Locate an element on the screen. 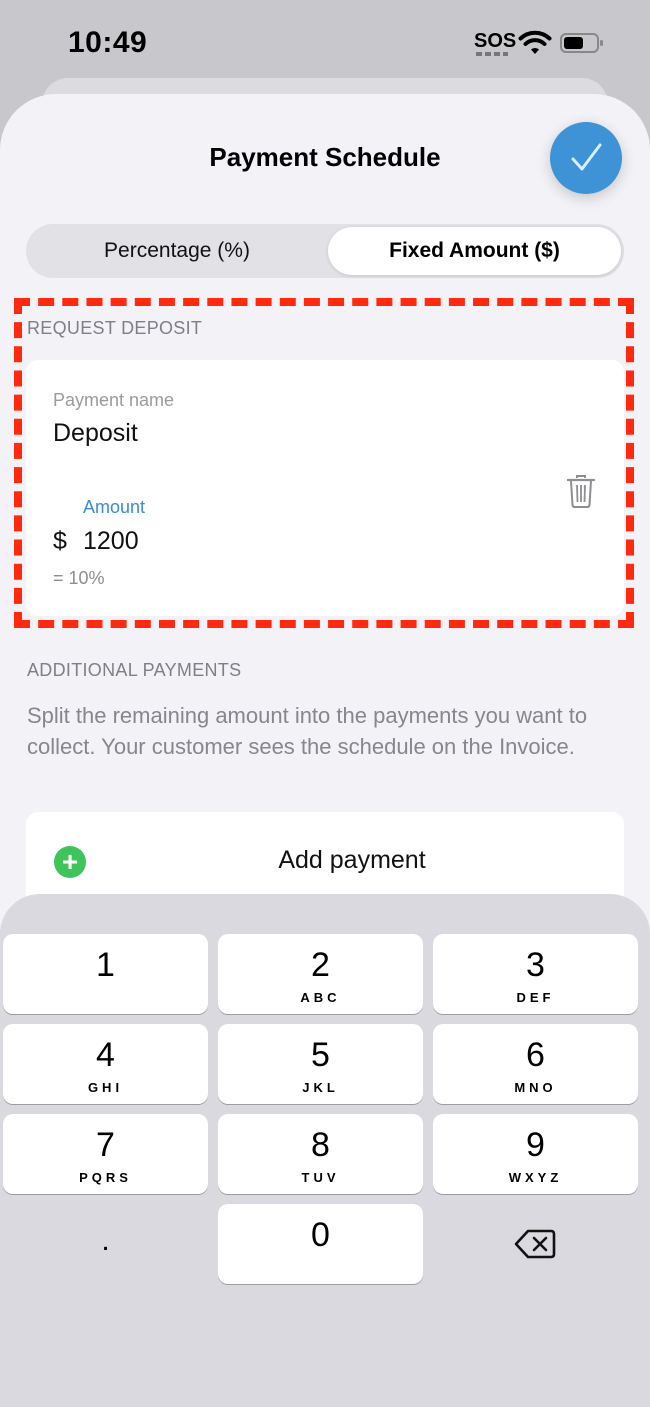 This screenshot has width=650, height=1407. percent-equivalent: = 10% is located at coordinates (79, 578).